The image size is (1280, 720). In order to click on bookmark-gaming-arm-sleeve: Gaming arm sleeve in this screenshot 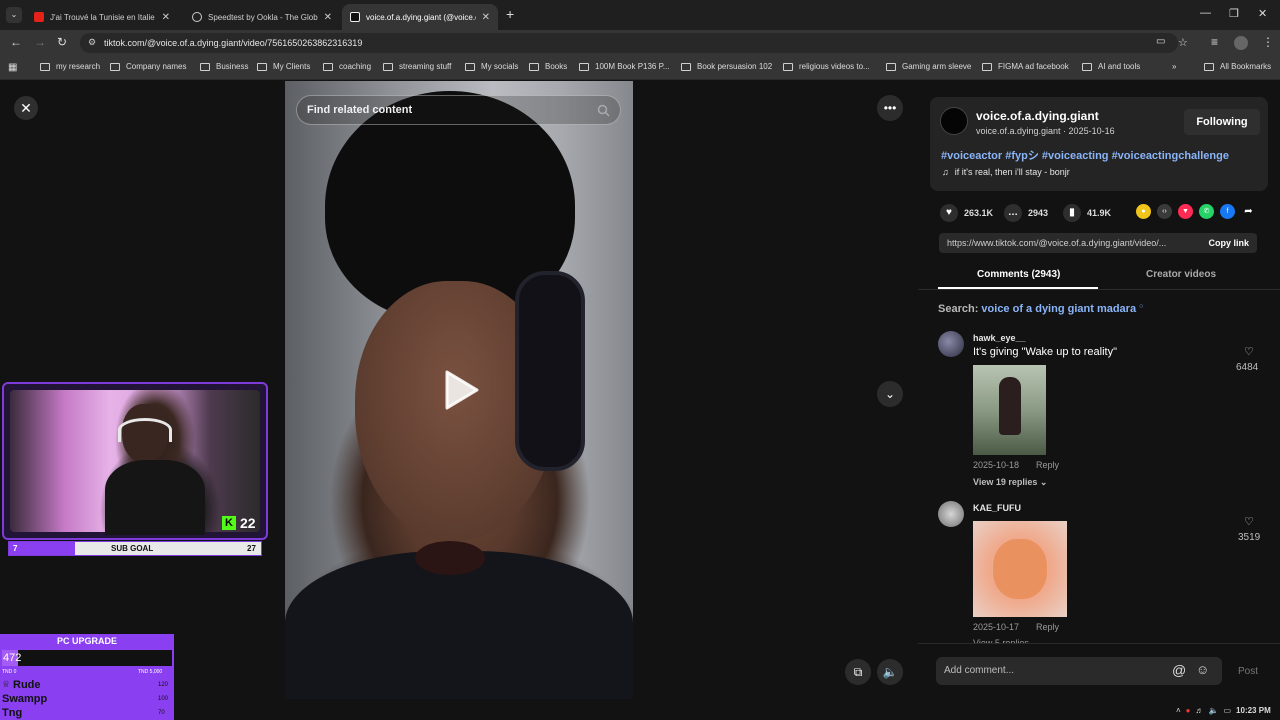, I will do `click(928, 66)`.